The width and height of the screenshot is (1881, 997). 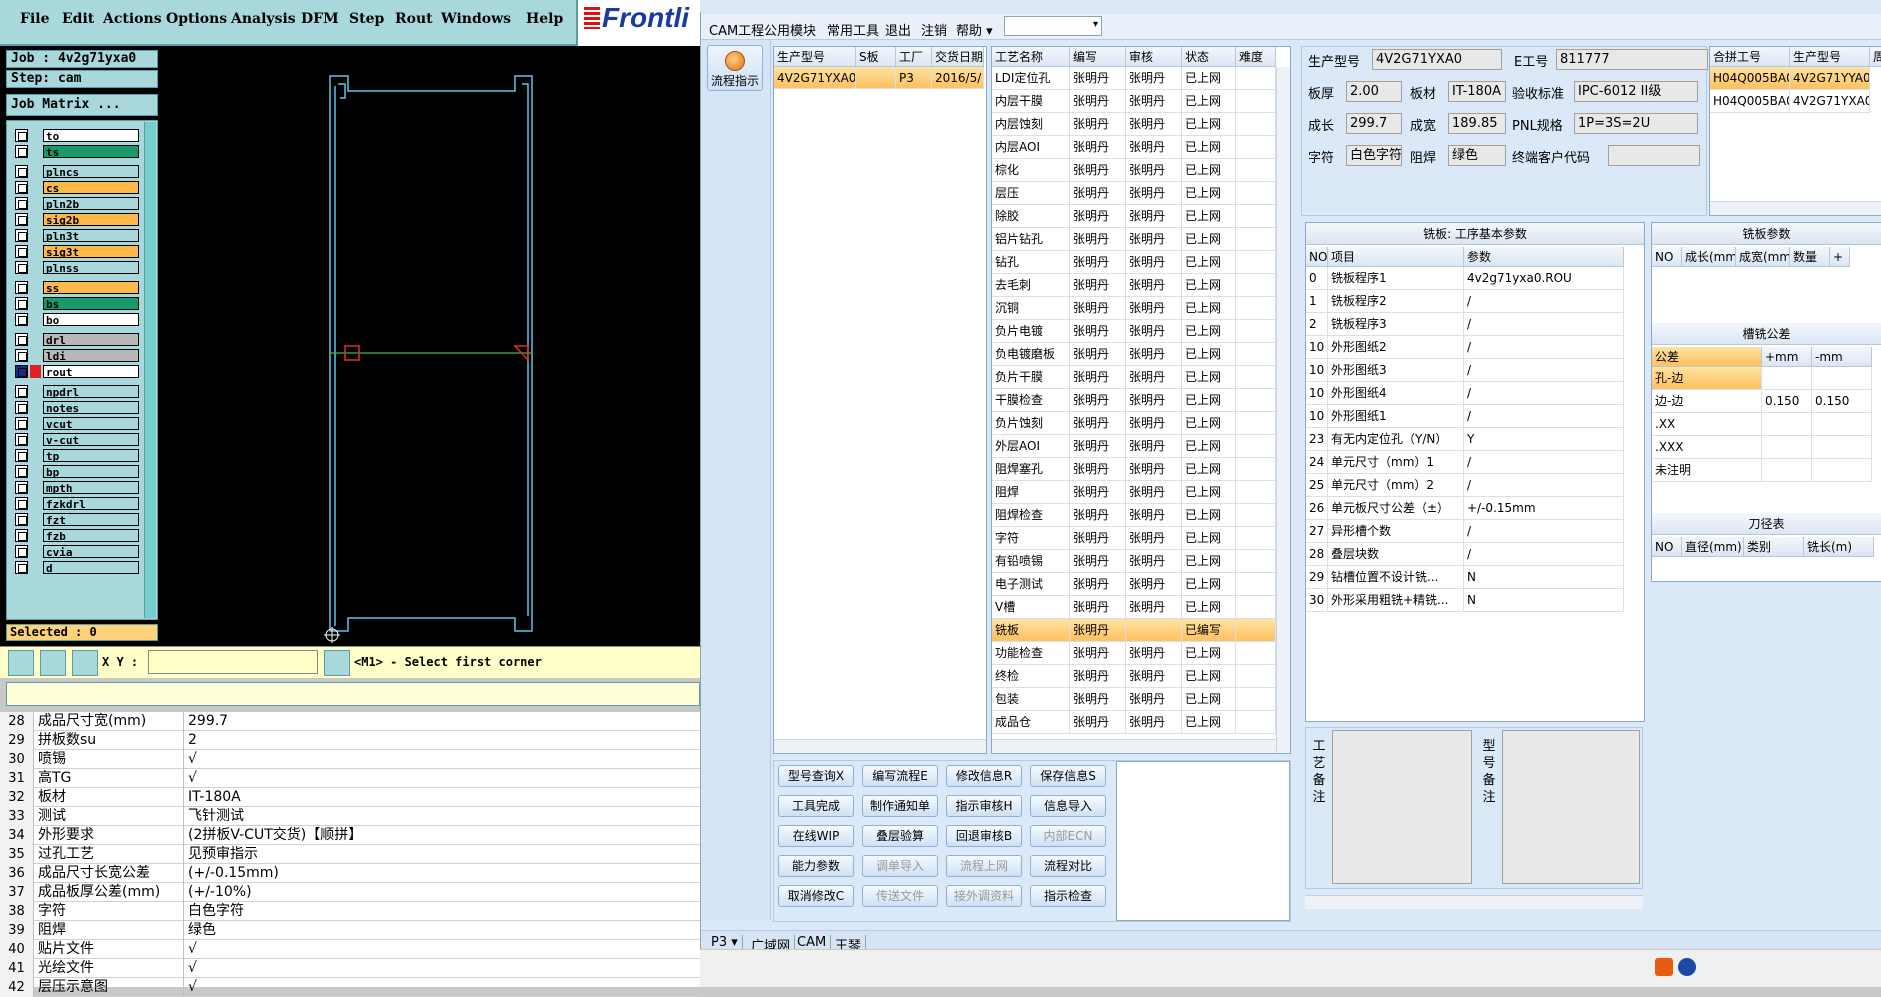 What do you see at coordinates (1317, 508) in the screenshot?
I see `mill-cell: 26` at bounding box center [1317, 508].